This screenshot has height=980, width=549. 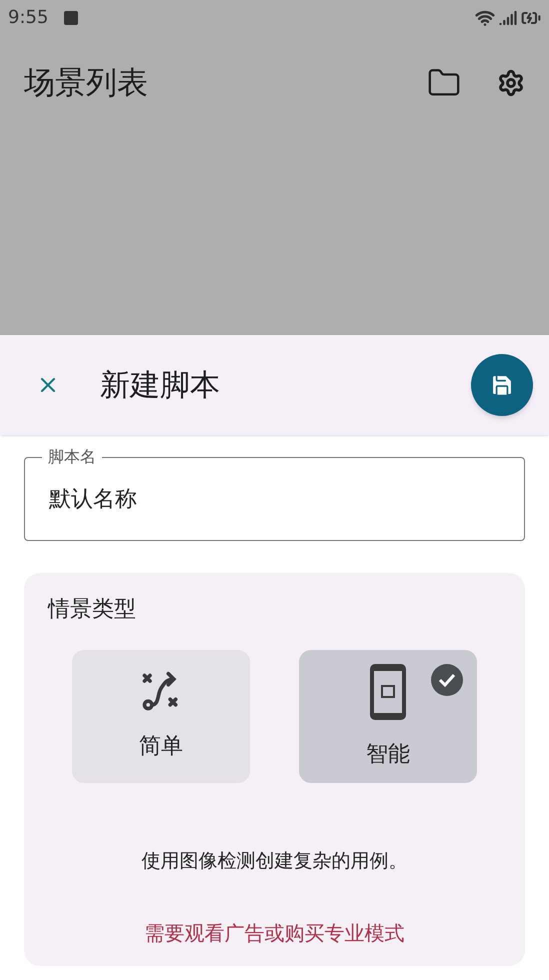 I want to click on scenario-option: 简单, so click(x=161, y=716).